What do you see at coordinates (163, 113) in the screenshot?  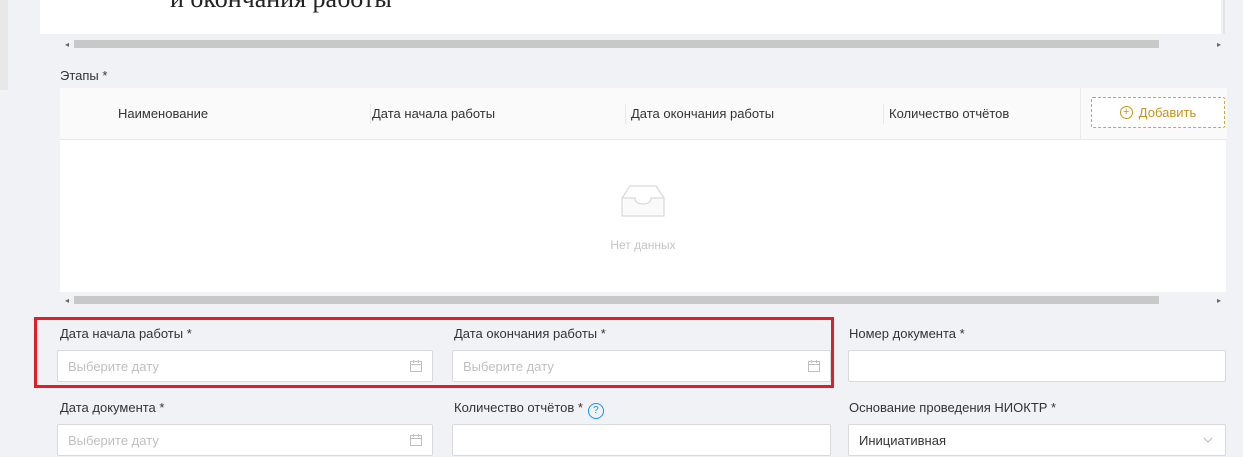 I see `column-header-name: Наименование` at bounding box center [163, 113].